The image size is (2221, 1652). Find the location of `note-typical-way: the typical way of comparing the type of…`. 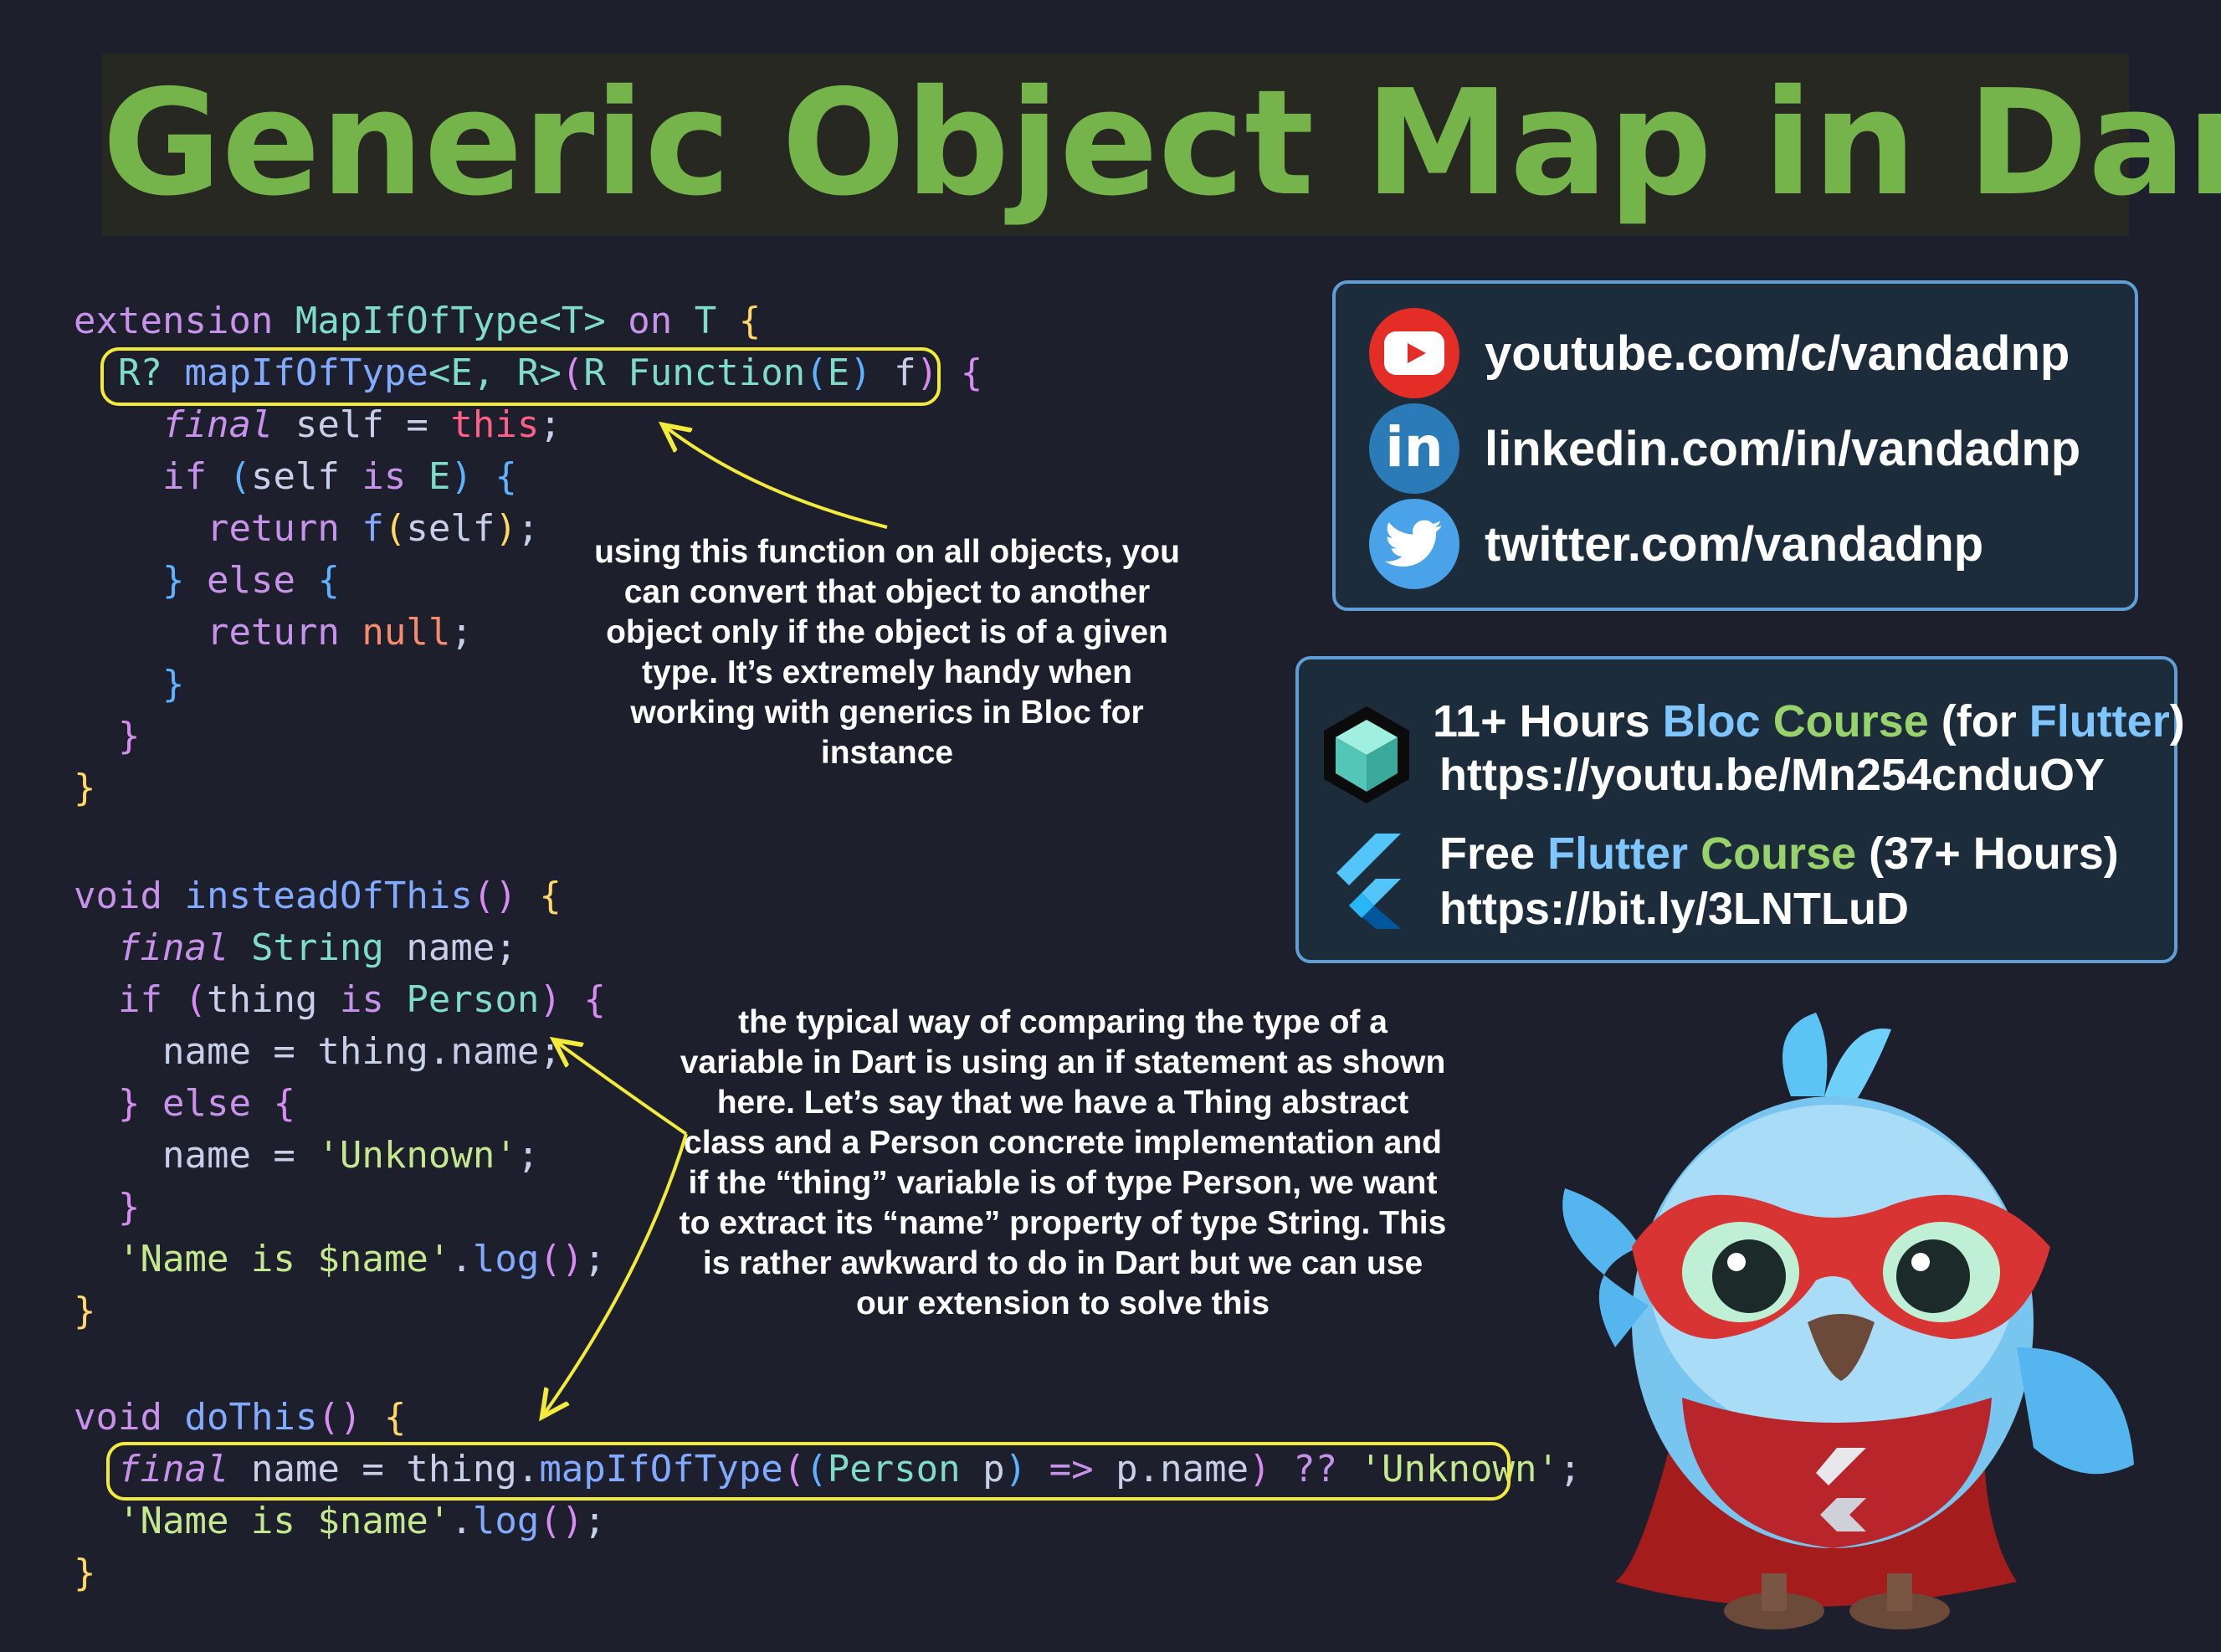

note-typical-way: the typical way of comparing the type of… is located at coordinates (1063, 1162).